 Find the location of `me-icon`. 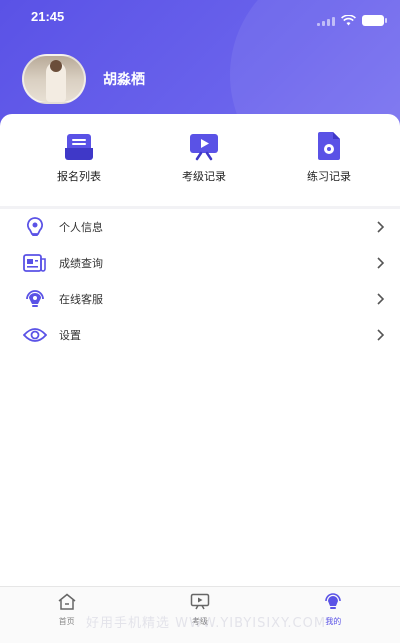

me-icon is located at coordinates (333, 603).